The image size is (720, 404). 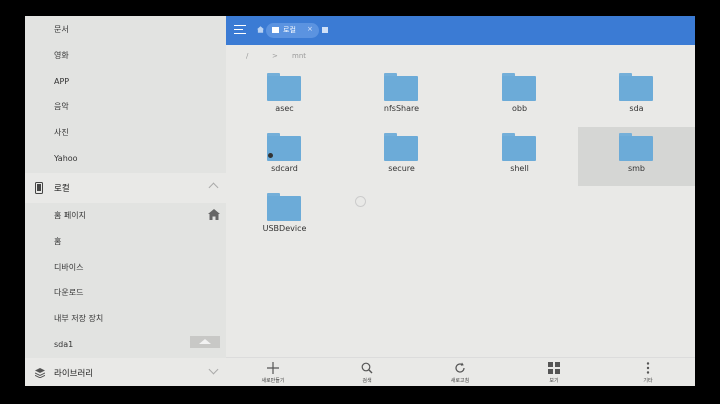 I want to click on sidebar-item-label: 영화, so click(x=61, y=55).